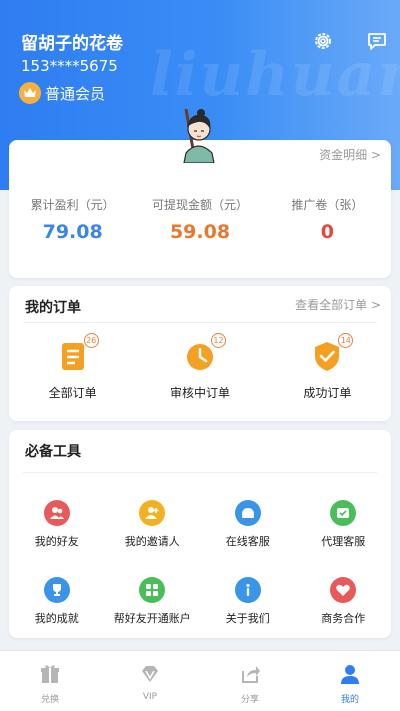  I want to click on order-label: 全部订单, so click(72, 393).